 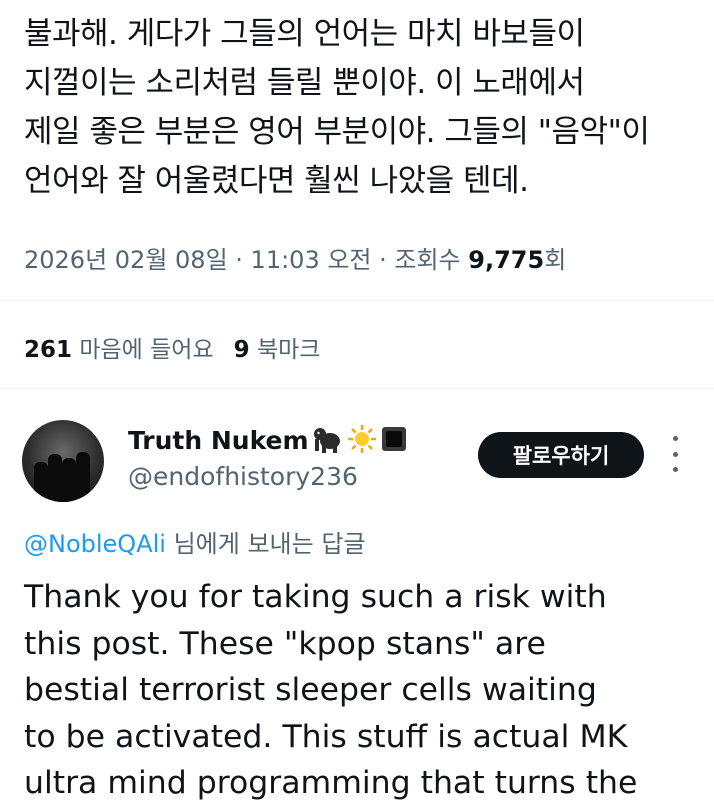 I want to click on tweet-text-line: 언어와 잘 어울렸다면 훨씬 나았을 텐데., so click(x=276, y=181).